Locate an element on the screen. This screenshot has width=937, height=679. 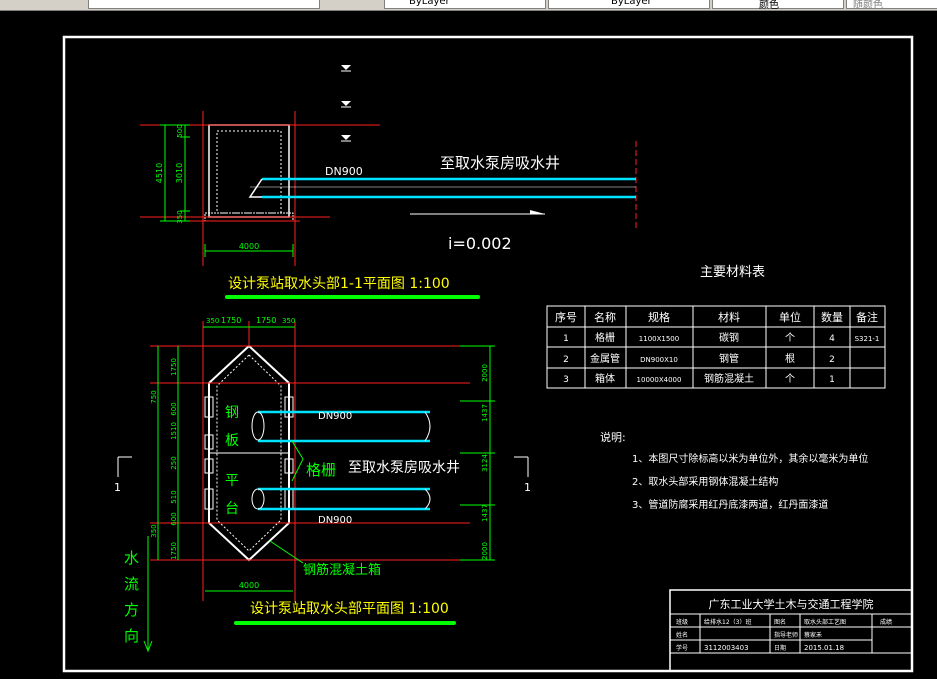
dim-plan-bottom-width: 4000 is located at coordinates (249, 585).